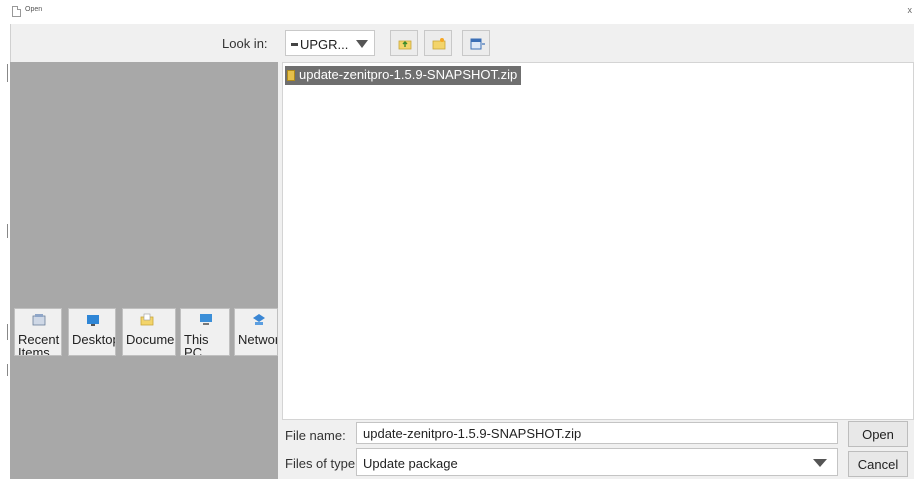 The image size is (914, 479). I want to click on place-this-pc: This PC, so click(205, 332).